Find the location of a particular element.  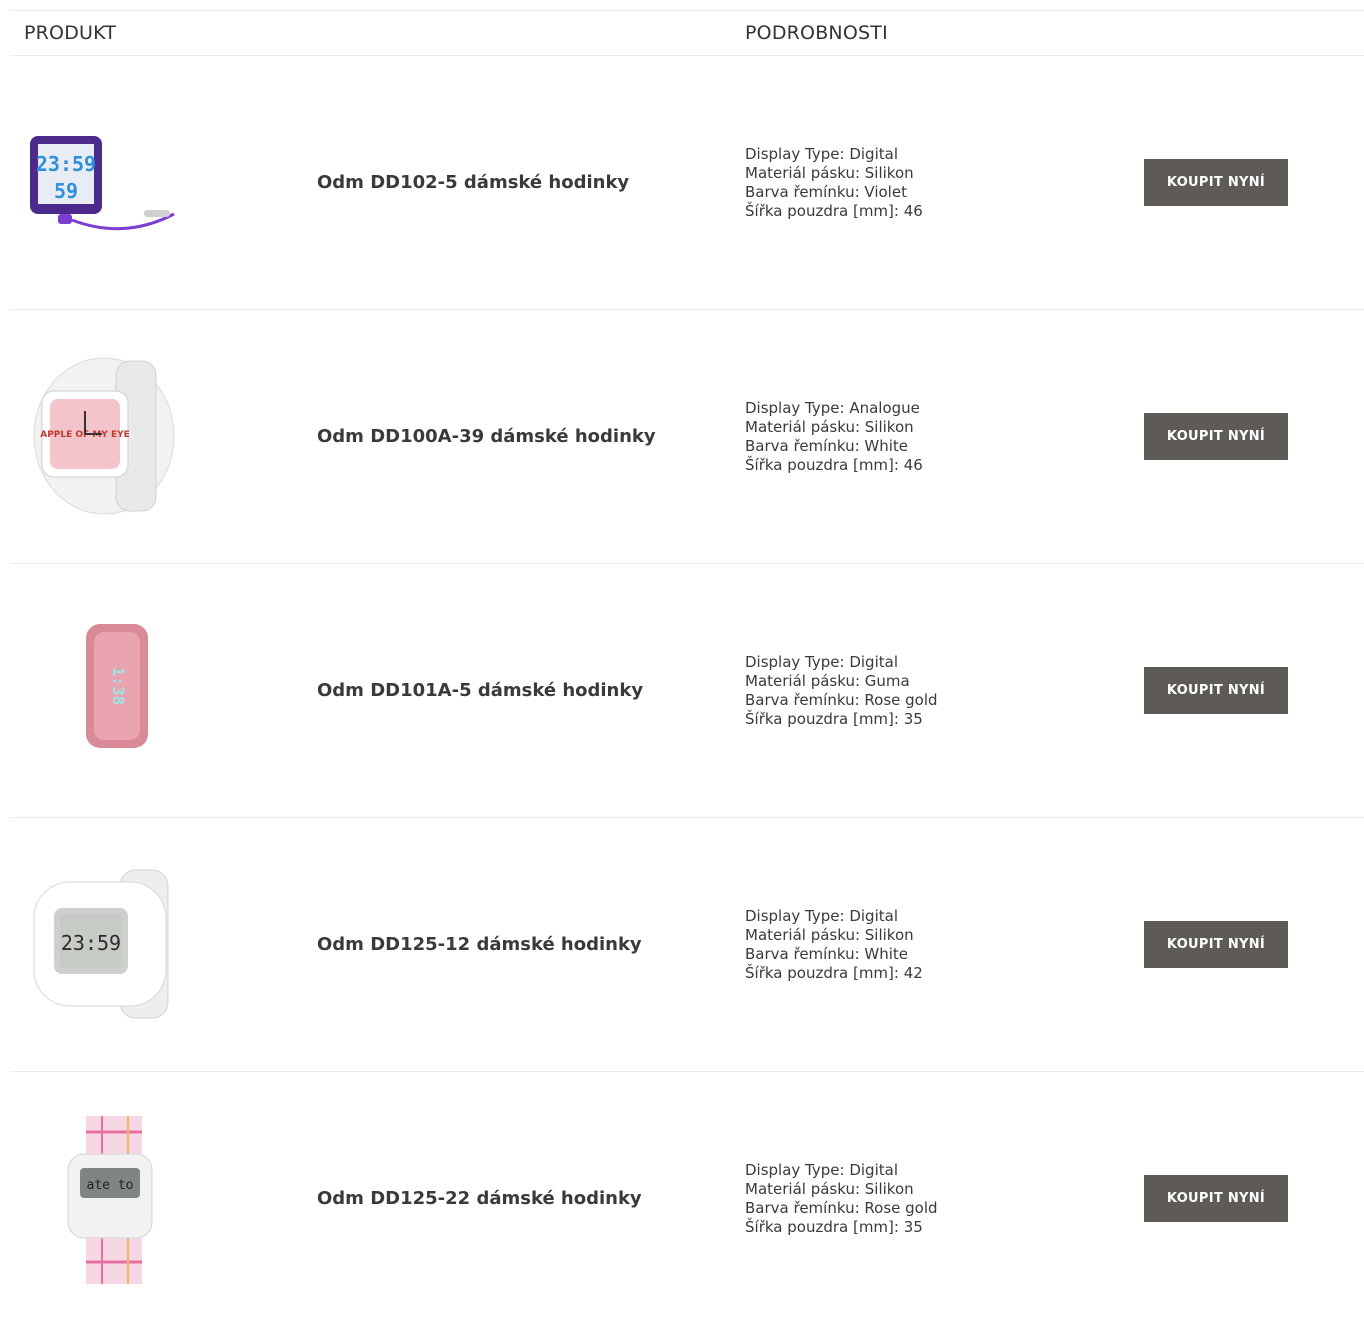

table-header: PRODUKT PODROBNOSTI is located at coordinates (687, 33).